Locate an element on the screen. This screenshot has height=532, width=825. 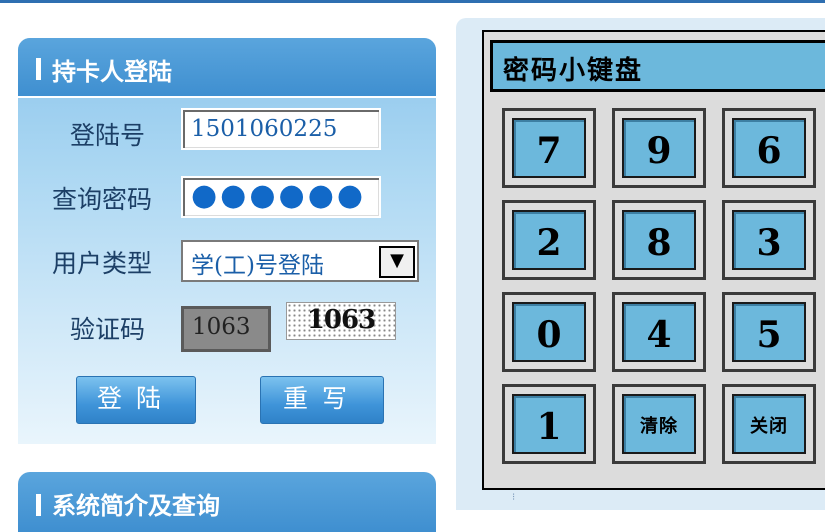
usertype-select: 学(工)号登陆 ▼ is located at coordinates (300, 261).